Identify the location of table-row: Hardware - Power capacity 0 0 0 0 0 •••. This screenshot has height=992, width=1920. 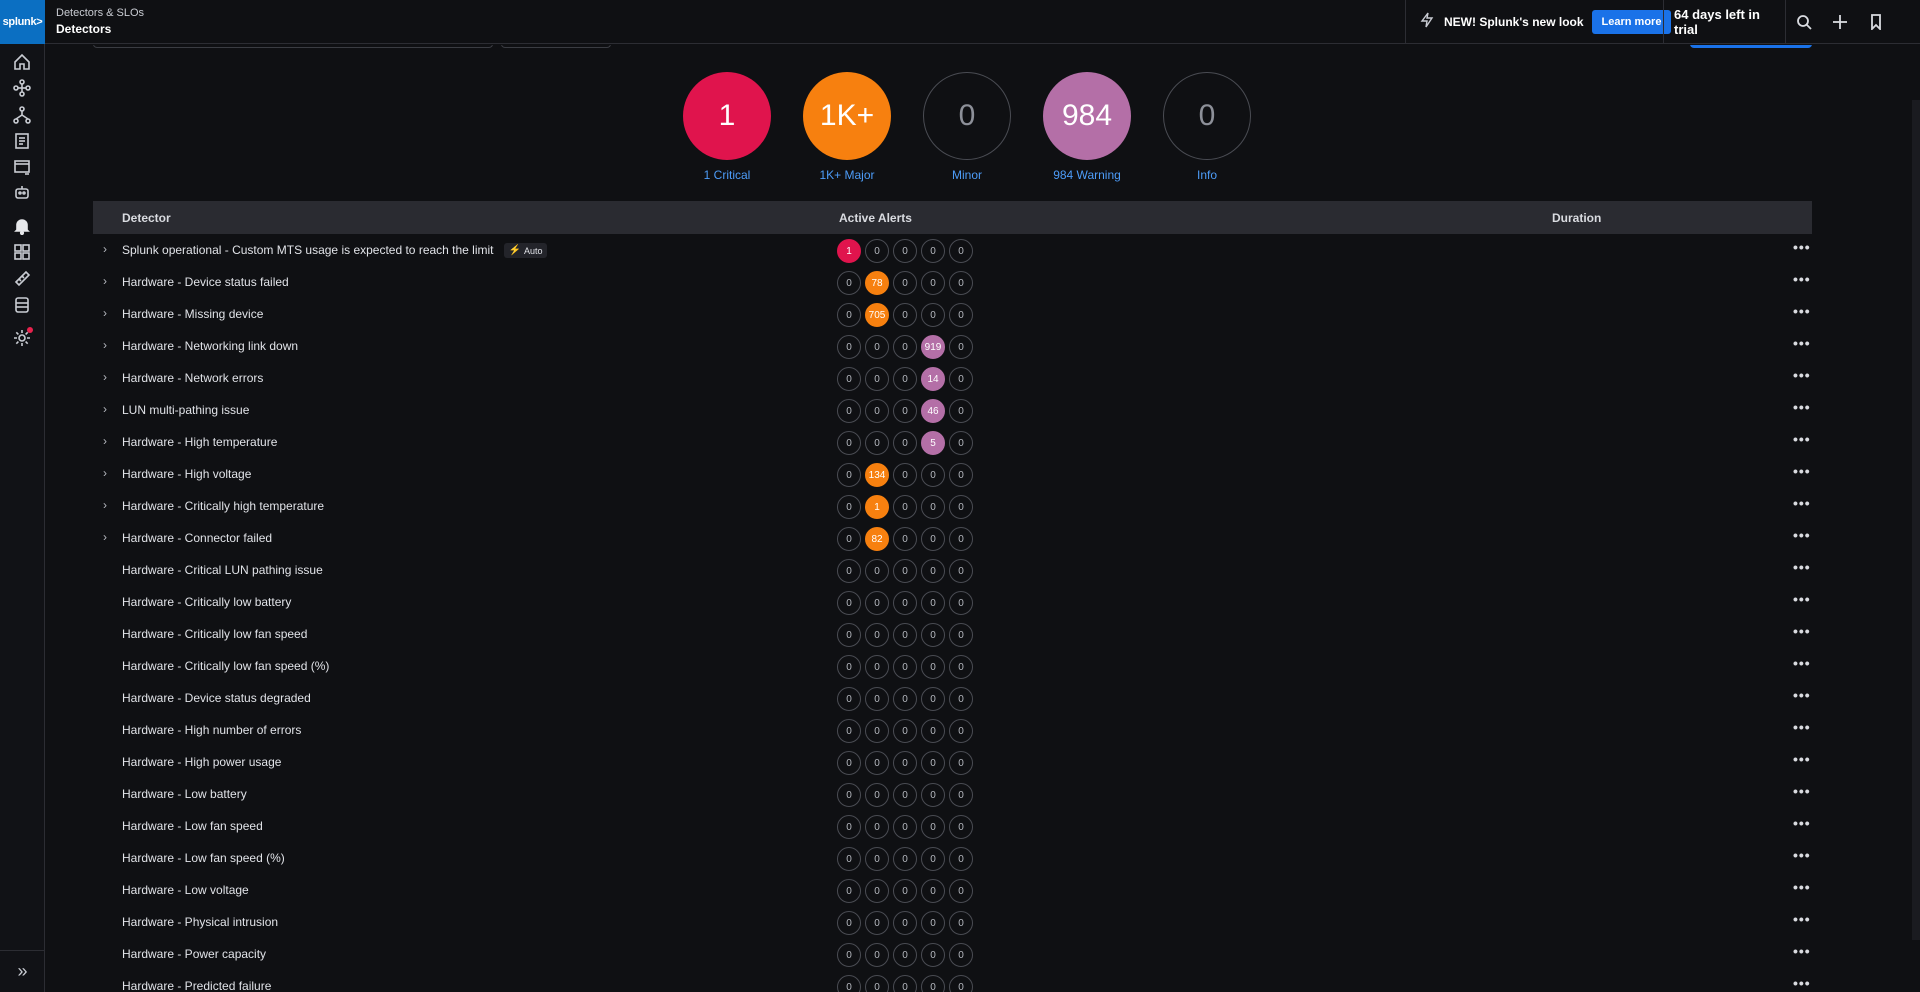
(952, 954).